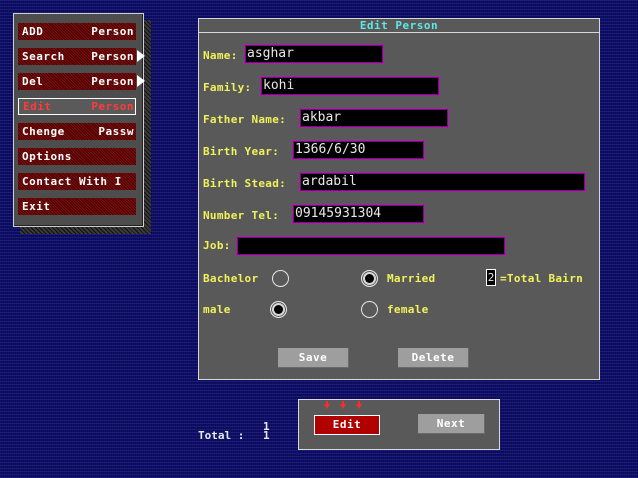 Image resolution: width=638 pixels, height=478 pixels. I want to click on family-label: Family:, so click(227, 87).